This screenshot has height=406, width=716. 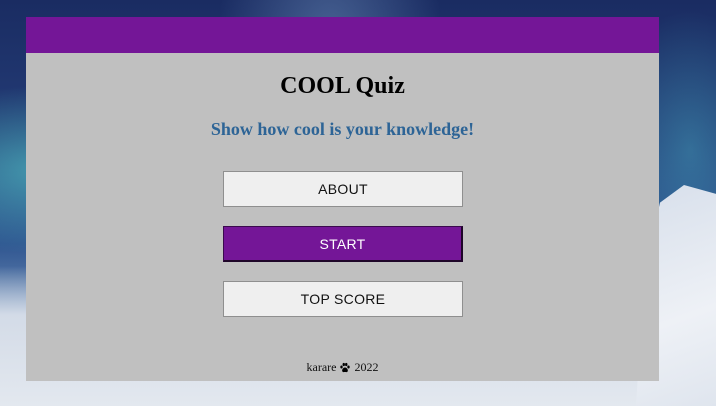 What do you see at coordinates (342, 129) in the screenshot?
I see `page-subtitle: Show how cool is your knowledge!` at bounding box center [342, 129].